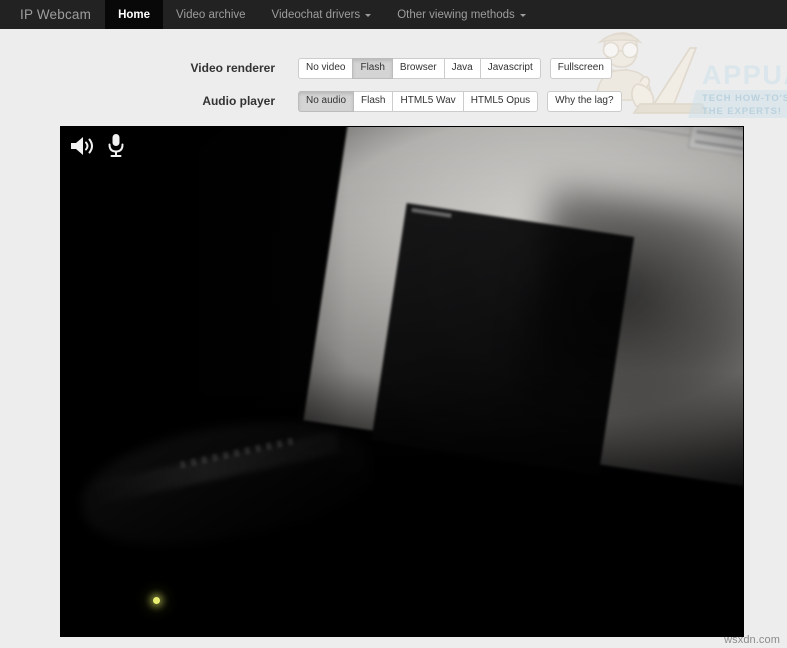 The width and height of the screenshot is (787, 648). I want to click on audio-player-flash-button: Flash, so click(373, 101).